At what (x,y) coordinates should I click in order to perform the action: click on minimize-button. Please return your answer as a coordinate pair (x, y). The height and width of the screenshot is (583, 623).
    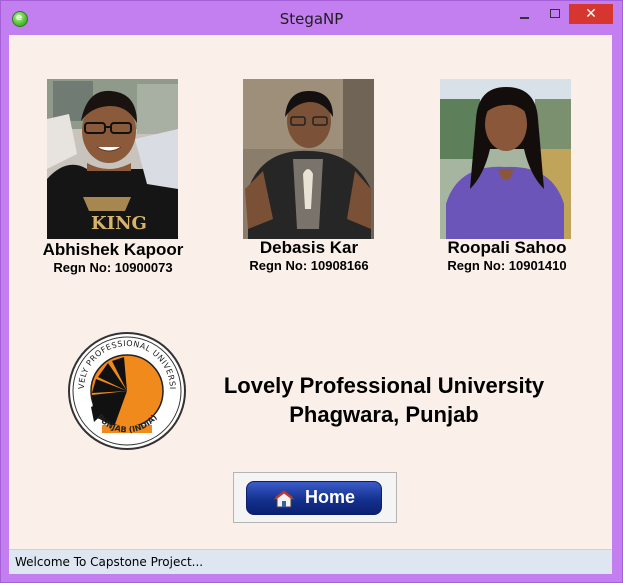
    Looking at the image, I should click on (525, 14).